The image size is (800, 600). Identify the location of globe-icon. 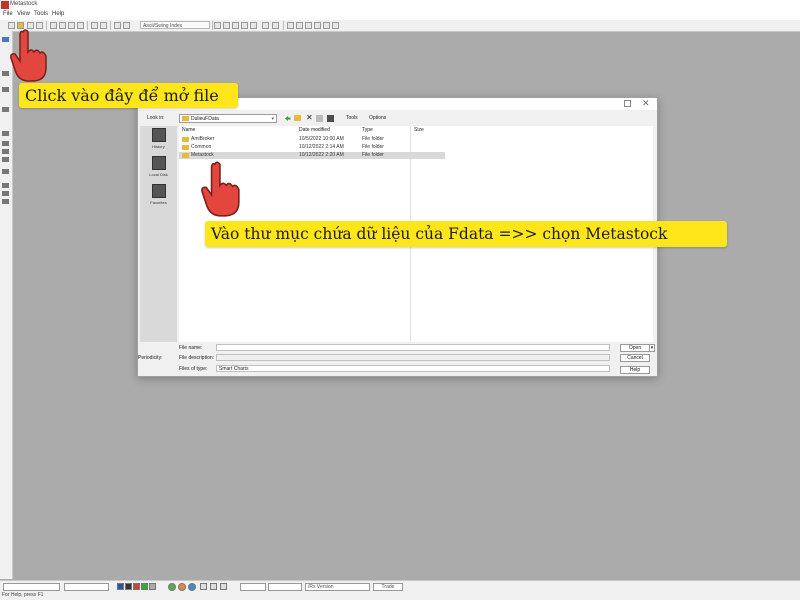
(172, 587).